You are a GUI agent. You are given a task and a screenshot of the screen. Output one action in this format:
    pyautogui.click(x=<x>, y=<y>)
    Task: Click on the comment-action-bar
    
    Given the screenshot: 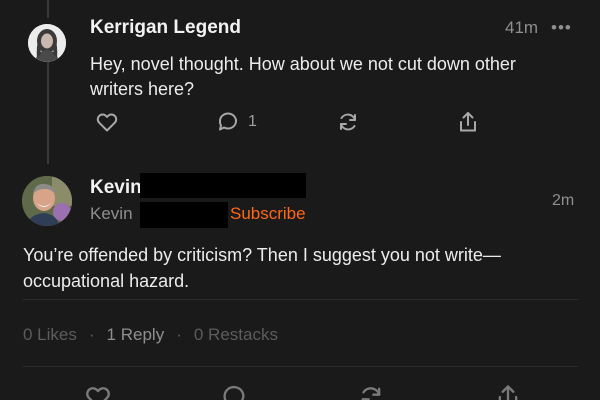 What is the action you would take?
    pyautogui.click(x=300, y=391)
    